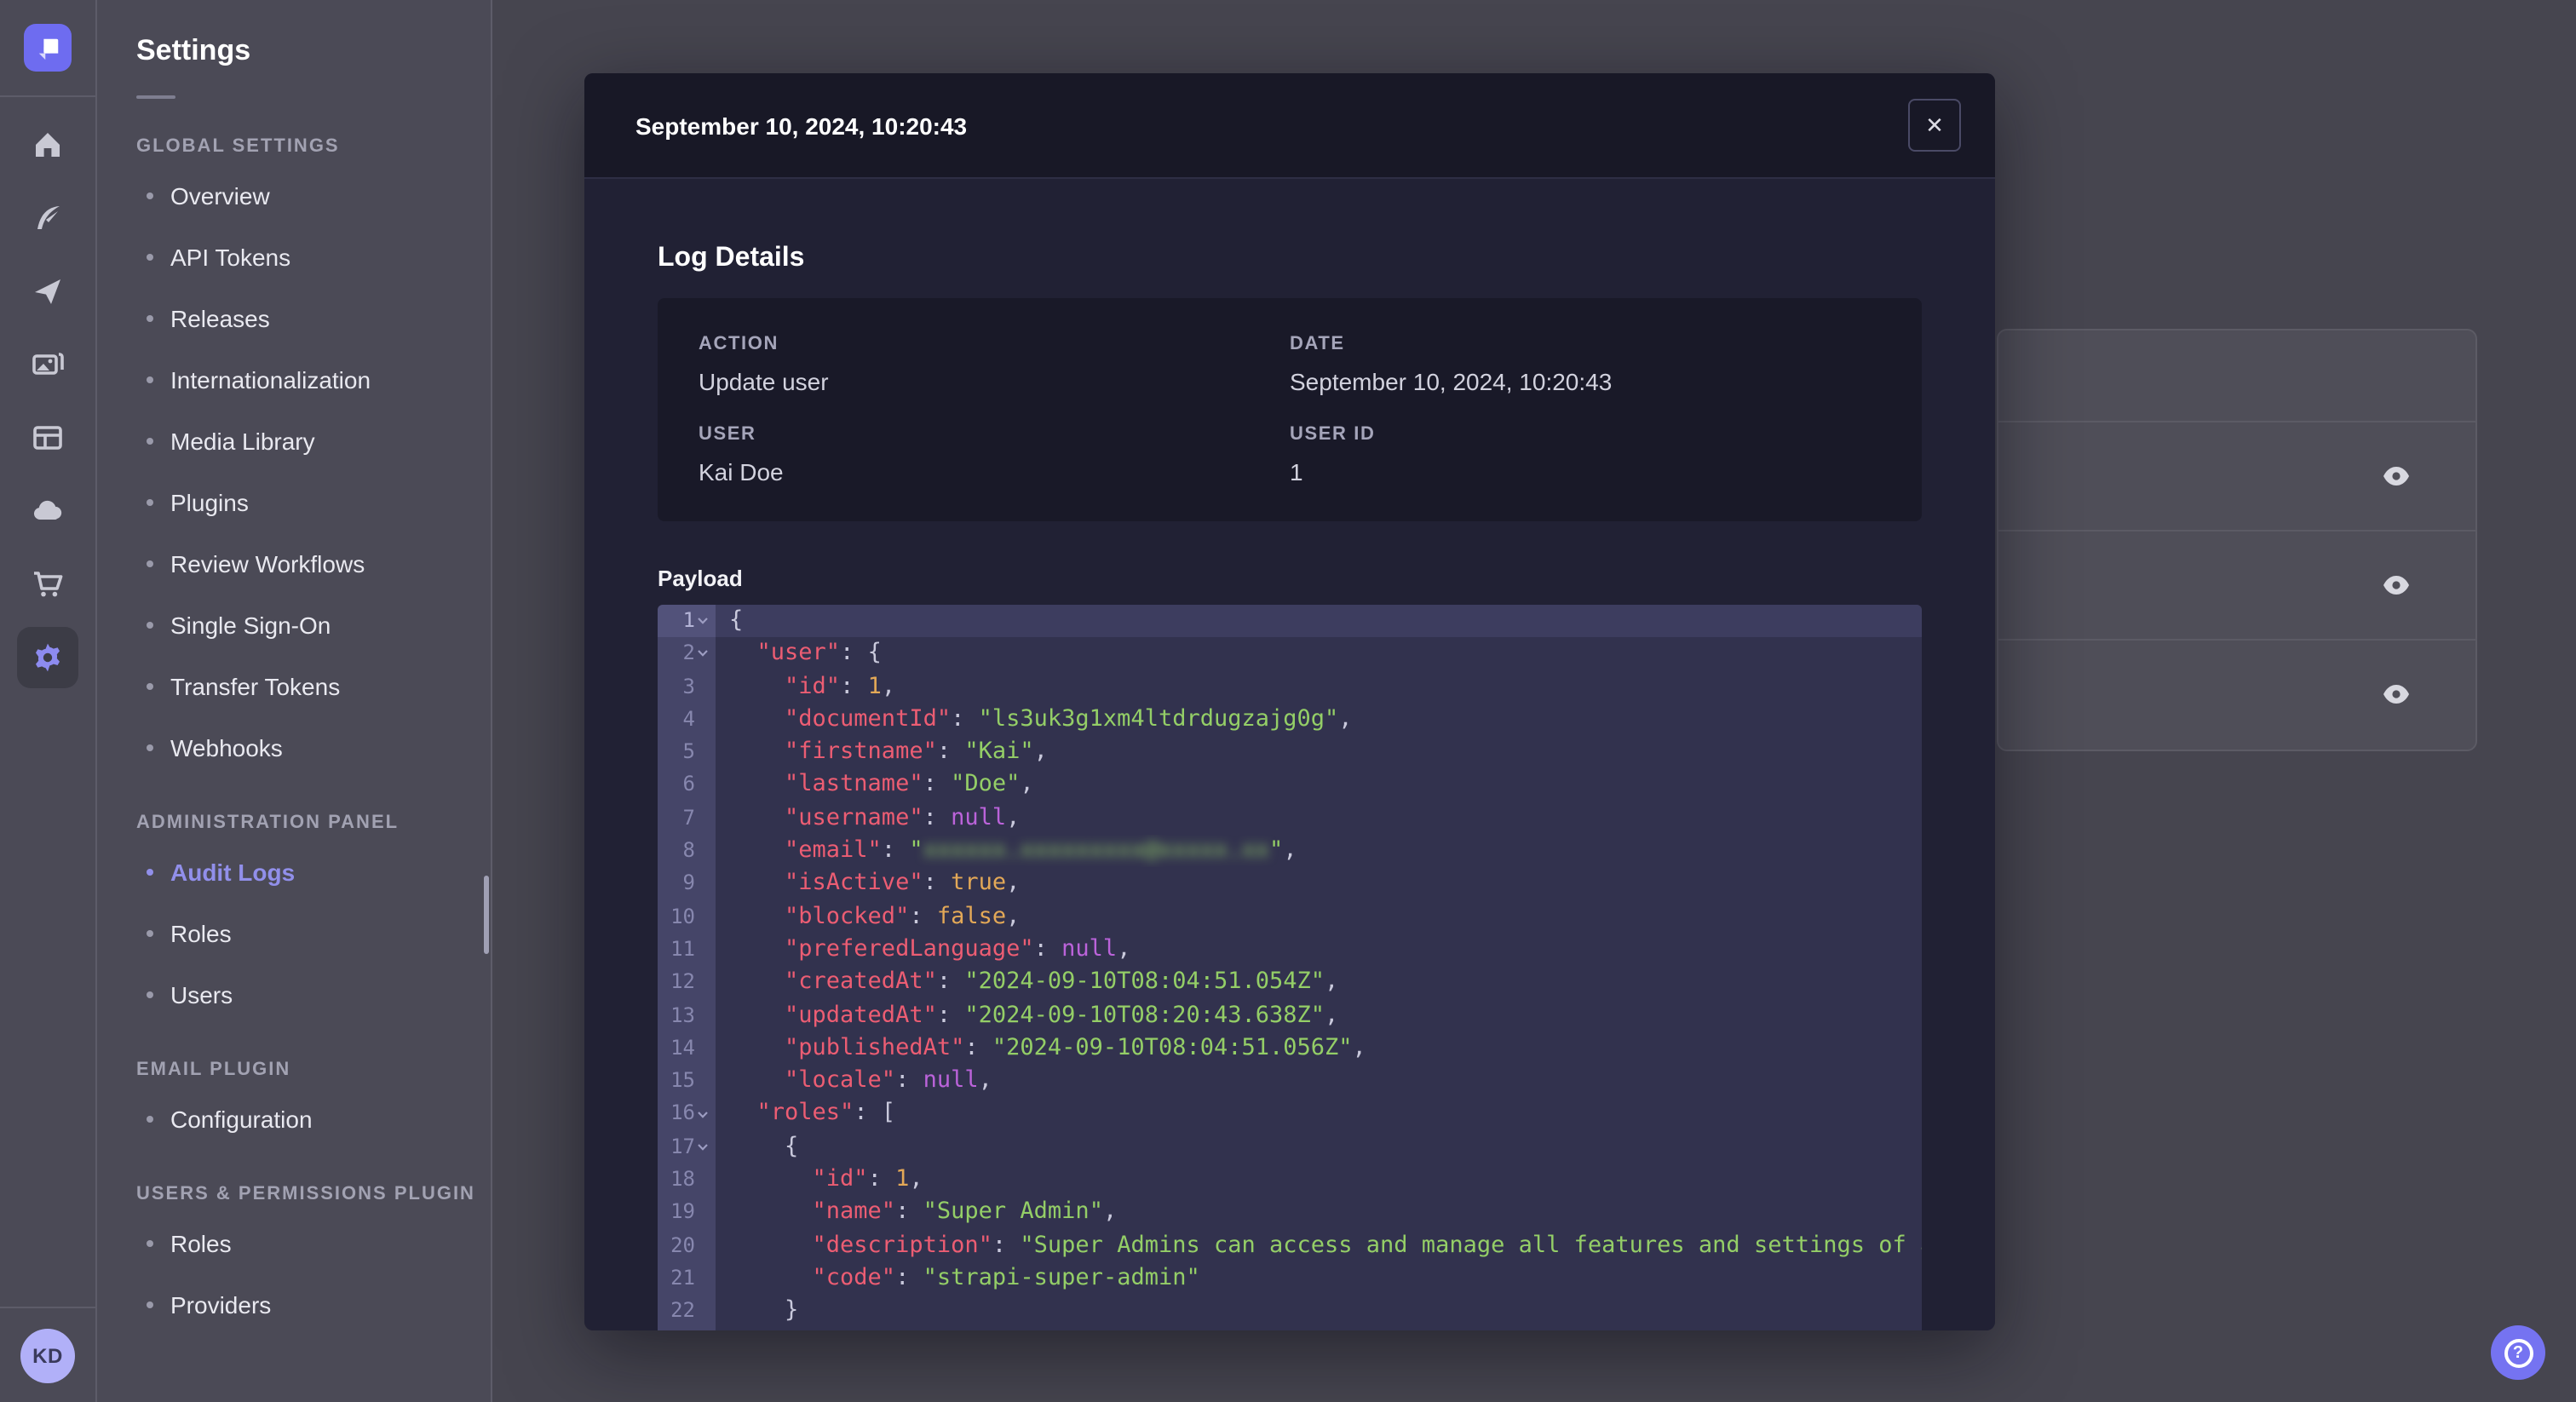 This screenshot has height=1402, width=2576. I want to click on sidebar-icon-list, so click(48, 395).